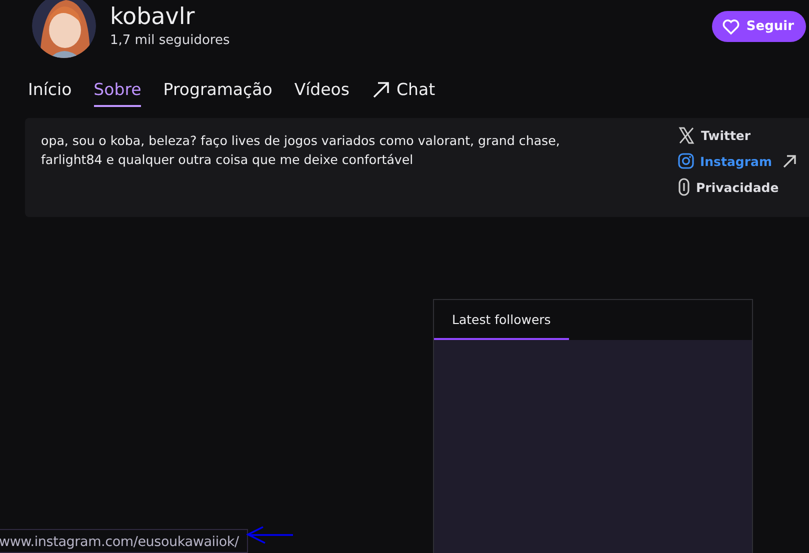 This screenshot has height=553, width=809. Describe the element at coordinates (743, 135) in the screenshot. I see `social-link: Twitter` at that location.